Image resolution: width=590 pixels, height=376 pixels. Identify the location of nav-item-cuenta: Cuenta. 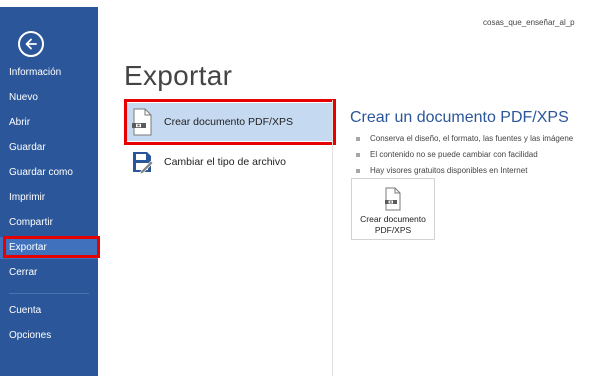
(49, 311).